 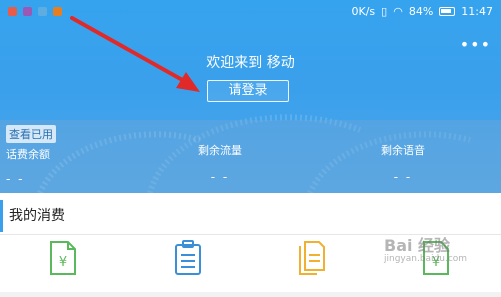 I want to click on watermark-sub: jingyan.baidu.com, so click(x=426, y=259).